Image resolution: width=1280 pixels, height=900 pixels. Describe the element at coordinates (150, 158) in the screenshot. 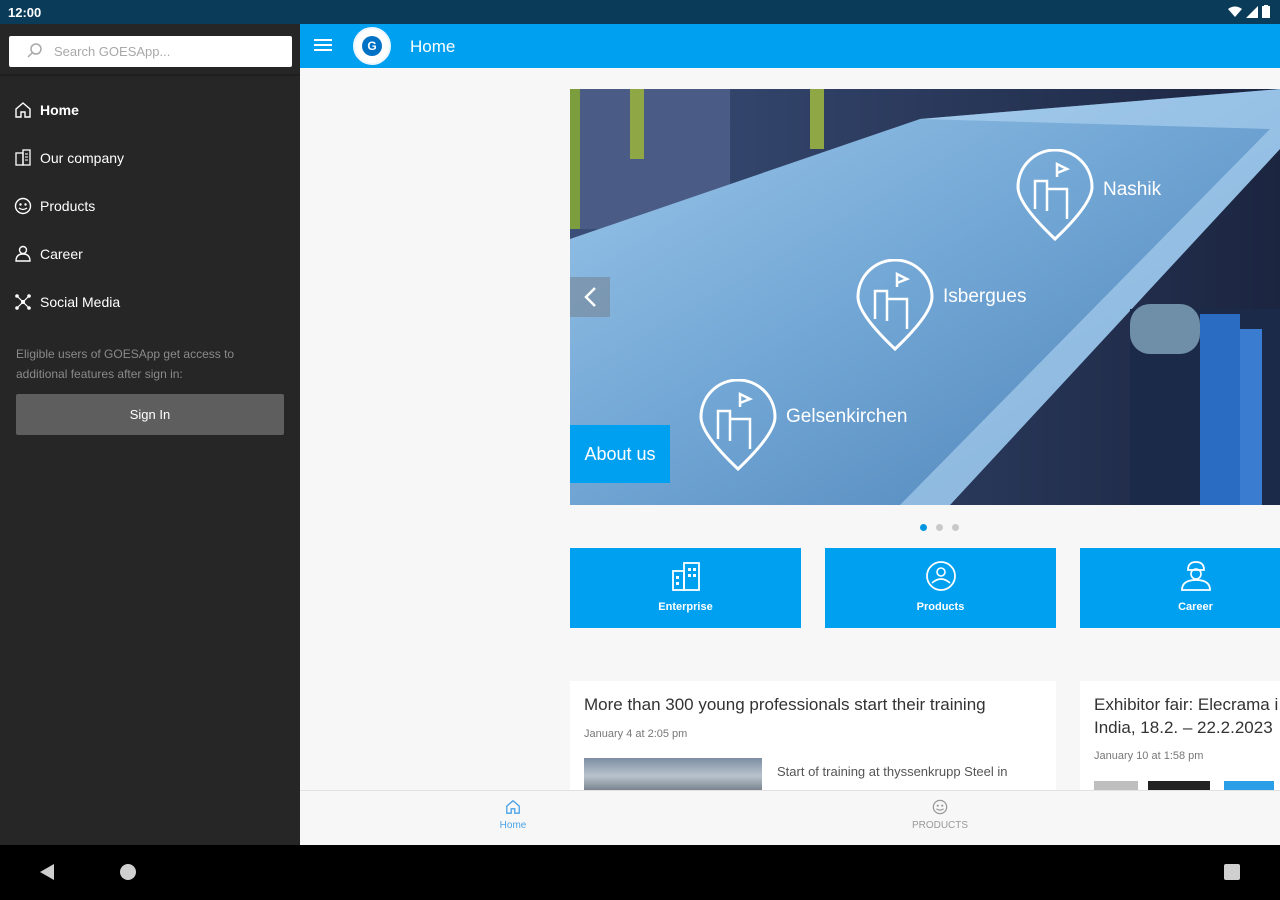

I see `drawer-item-our-company: Our company` at that location.